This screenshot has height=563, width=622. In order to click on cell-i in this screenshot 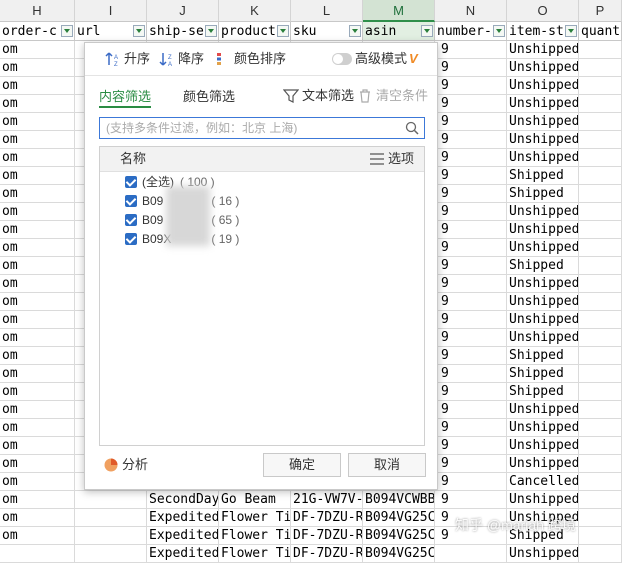, I will do `click(111, 500)`.